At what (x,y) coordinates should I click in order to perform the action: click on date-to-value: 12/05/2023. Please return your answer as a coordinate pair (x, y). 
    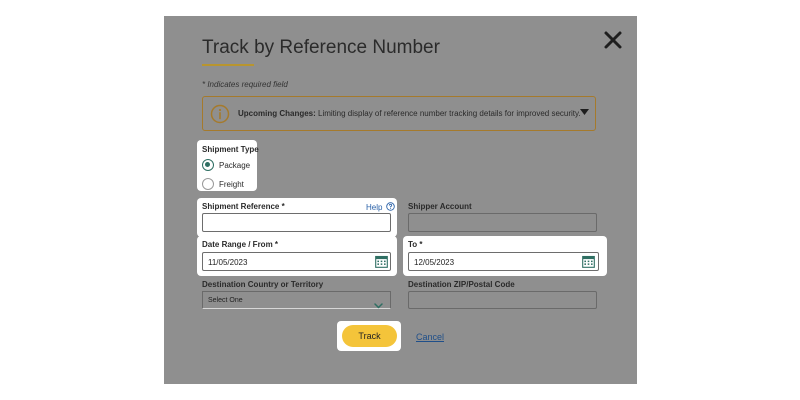
    Looking at the image, I should click on (434, 262).